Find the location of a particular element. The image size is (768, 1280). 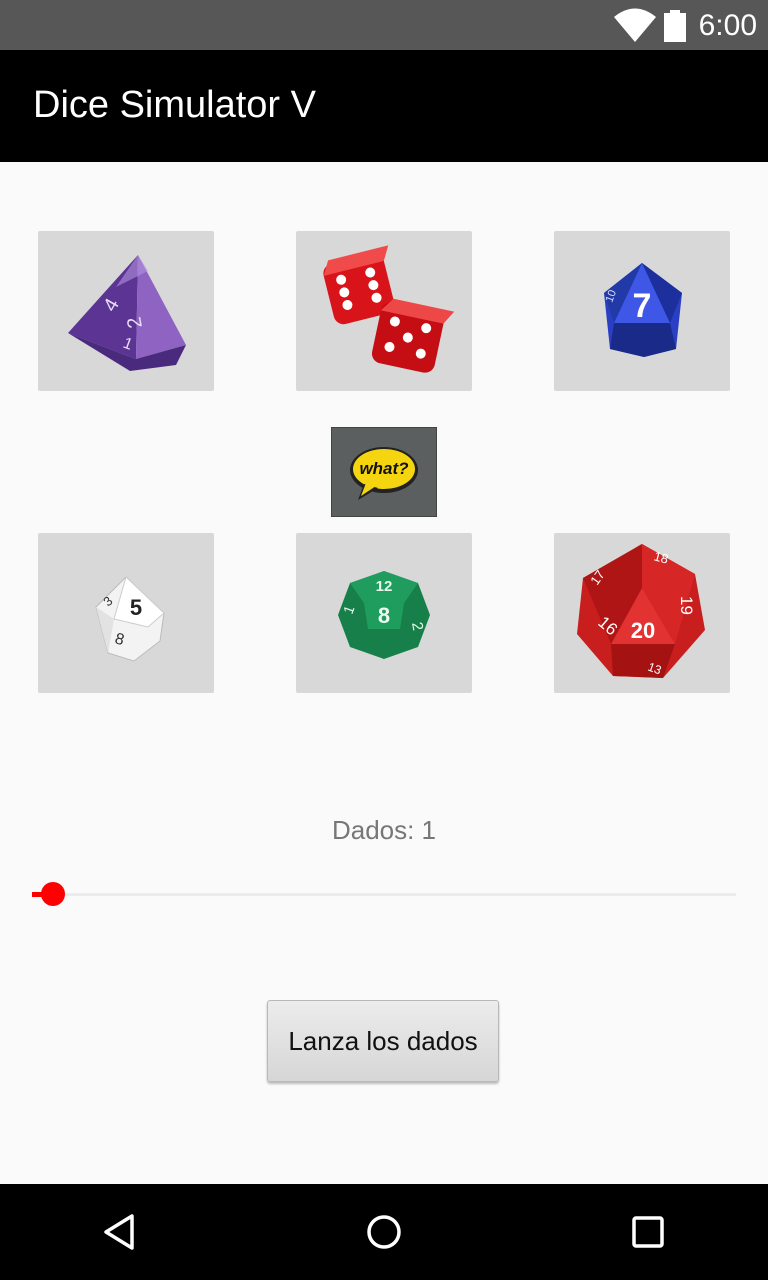

dice-count-label: Dados: 1 is located at coordinates (384, 830).